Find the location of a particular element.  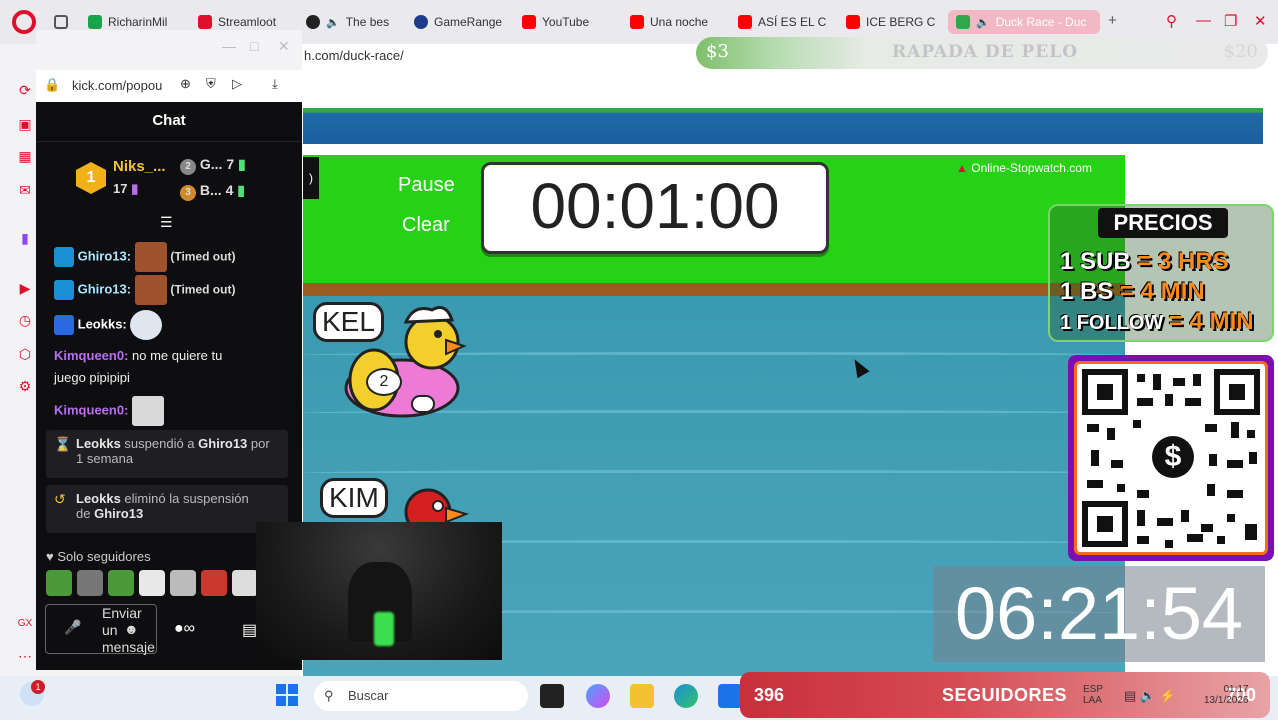

maximize-button: ❐ is located at coordinates (1230, 21).